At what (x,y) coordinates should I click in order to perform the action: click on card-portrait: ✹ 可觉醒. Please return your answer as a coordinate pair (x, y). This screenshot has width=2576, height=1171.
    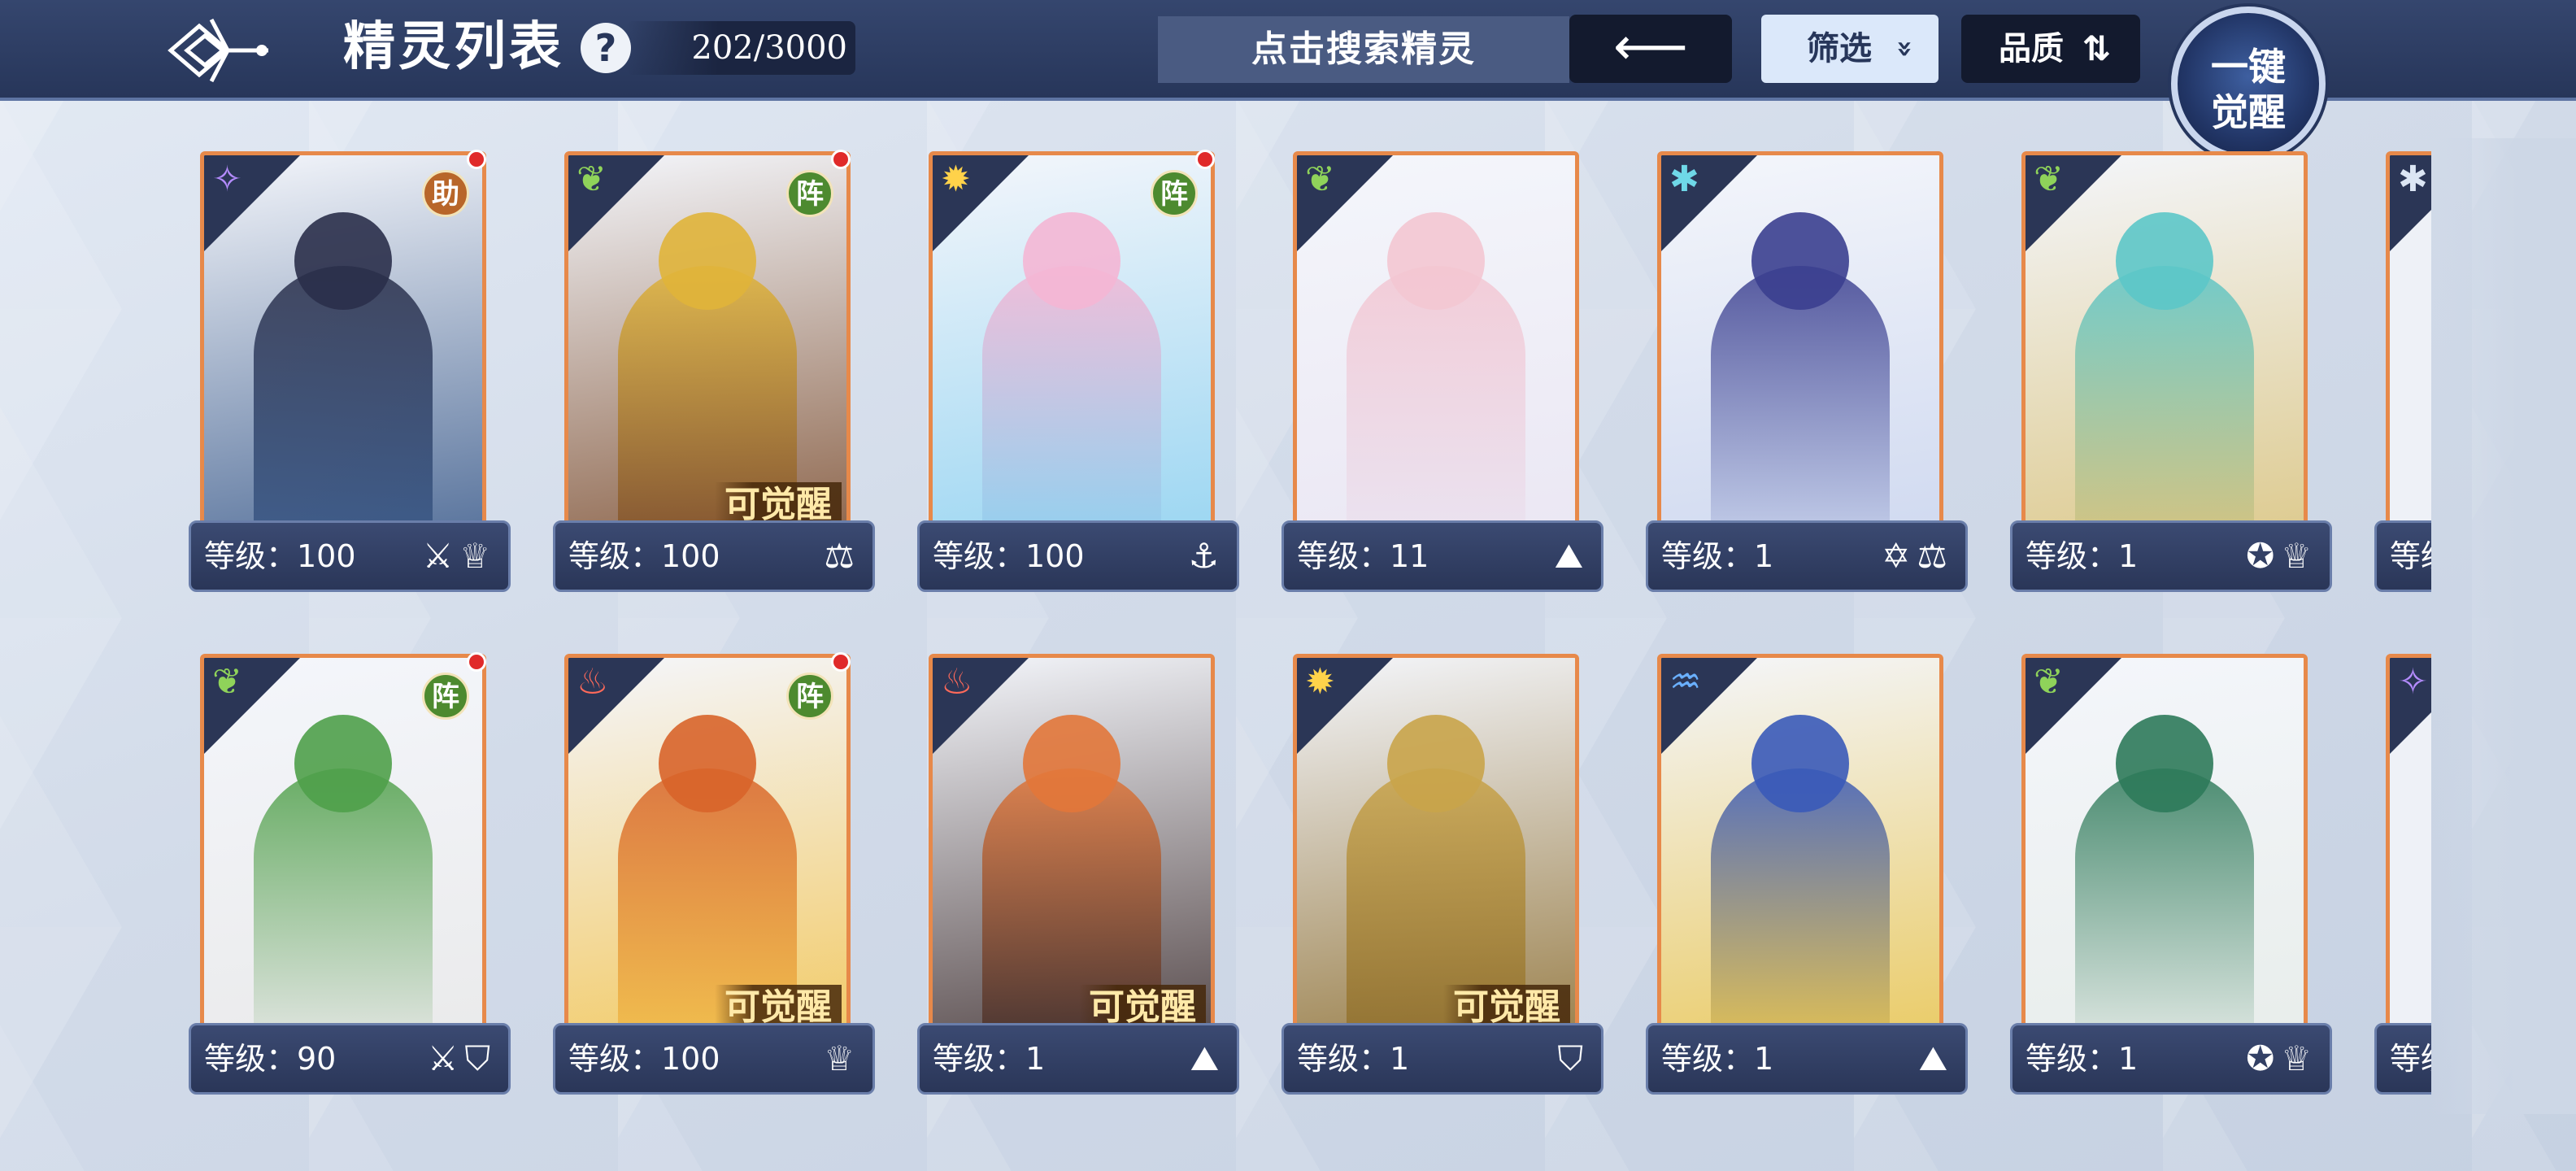
    Looking at the image, I should click on (1436, 847).